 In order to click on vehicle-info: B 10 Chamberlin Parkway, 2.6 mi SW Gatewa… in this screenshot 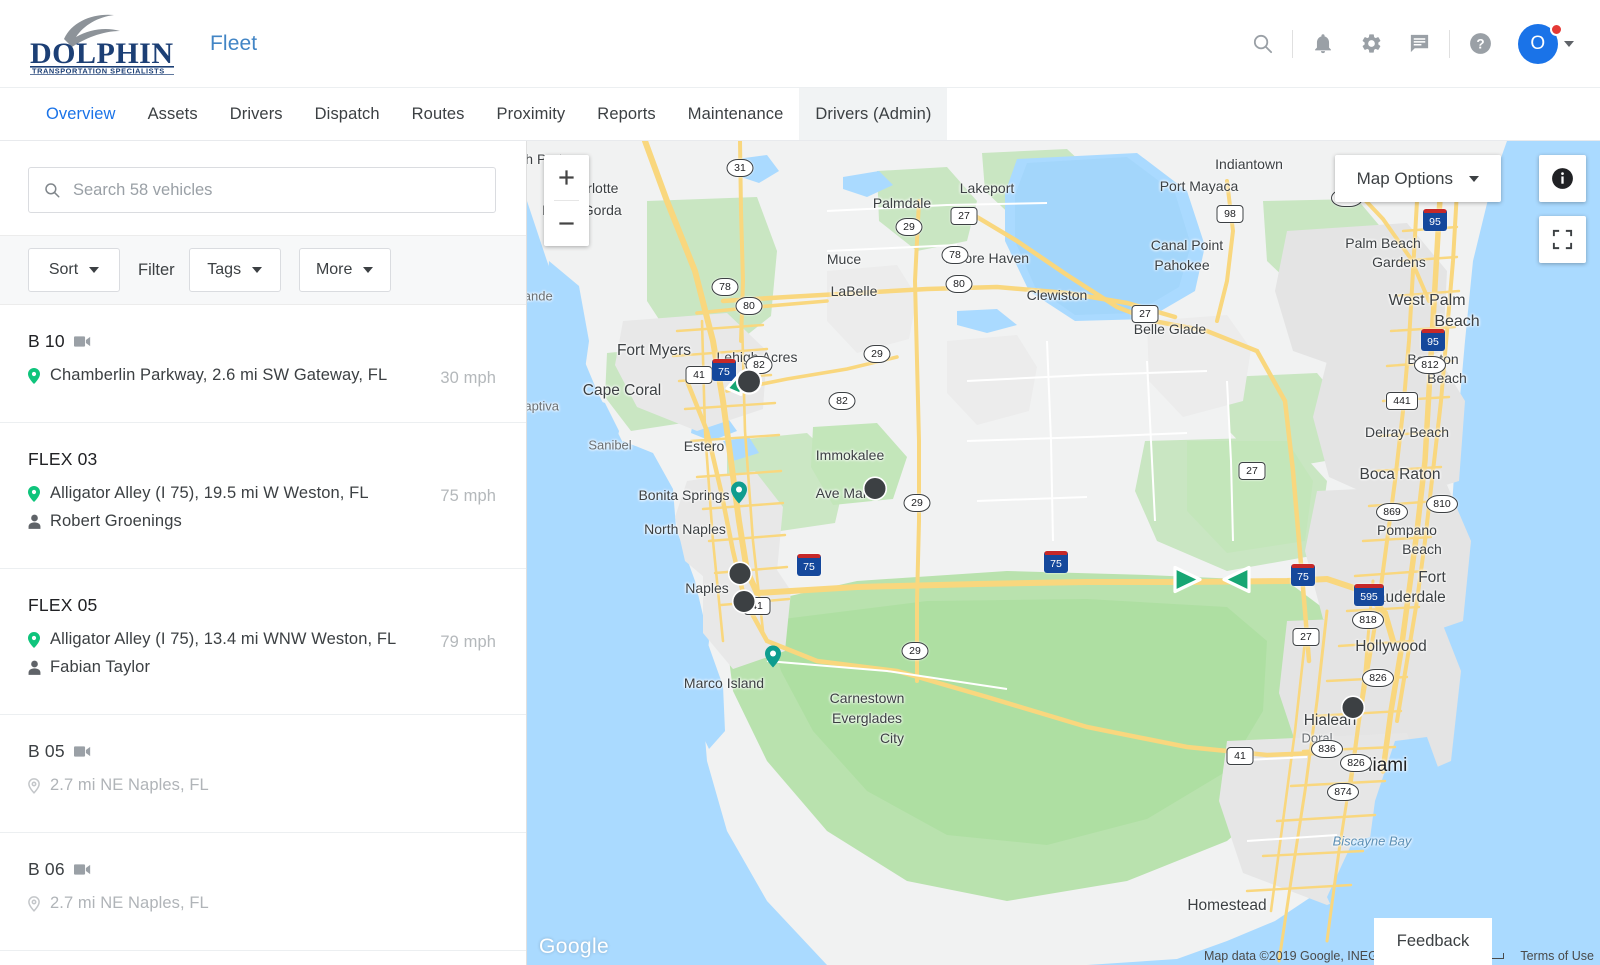, I will do `click(225, 362)`.